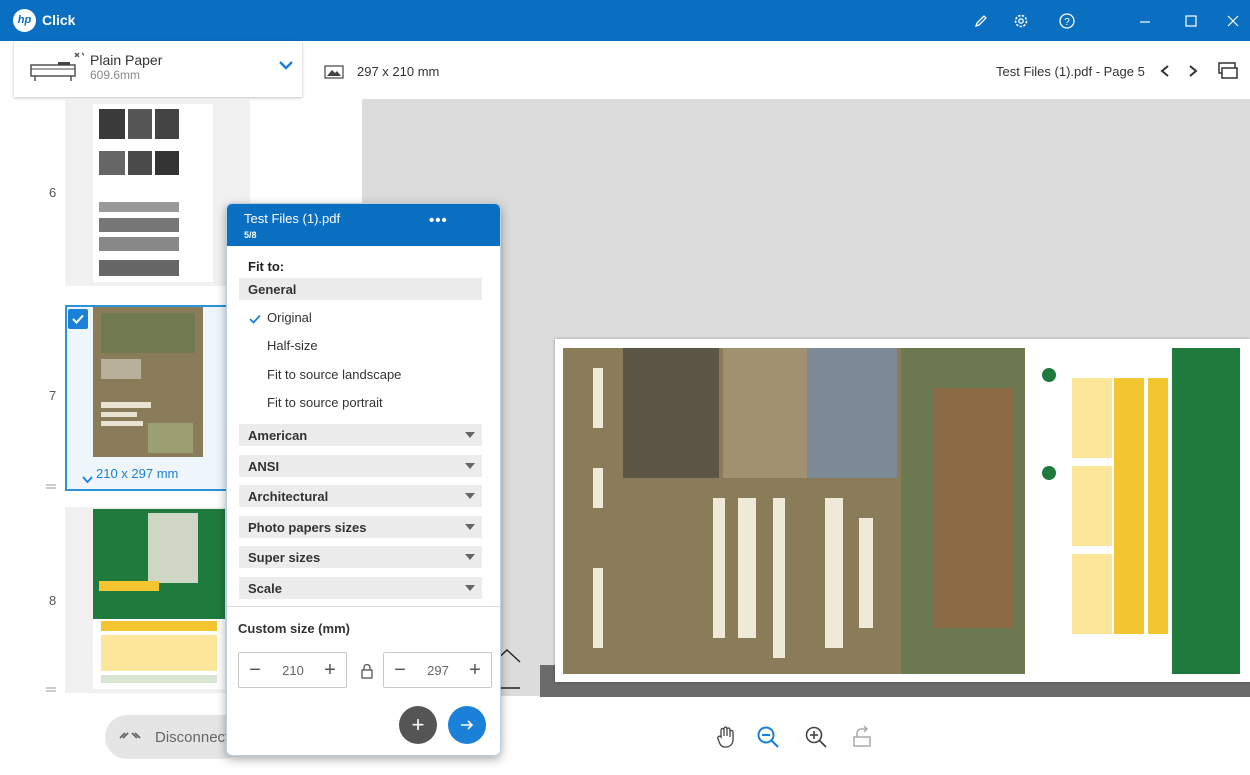  Describe the element at coordinates (816, 737) in the screenshot. I see `zoom-in-icon` at that location.